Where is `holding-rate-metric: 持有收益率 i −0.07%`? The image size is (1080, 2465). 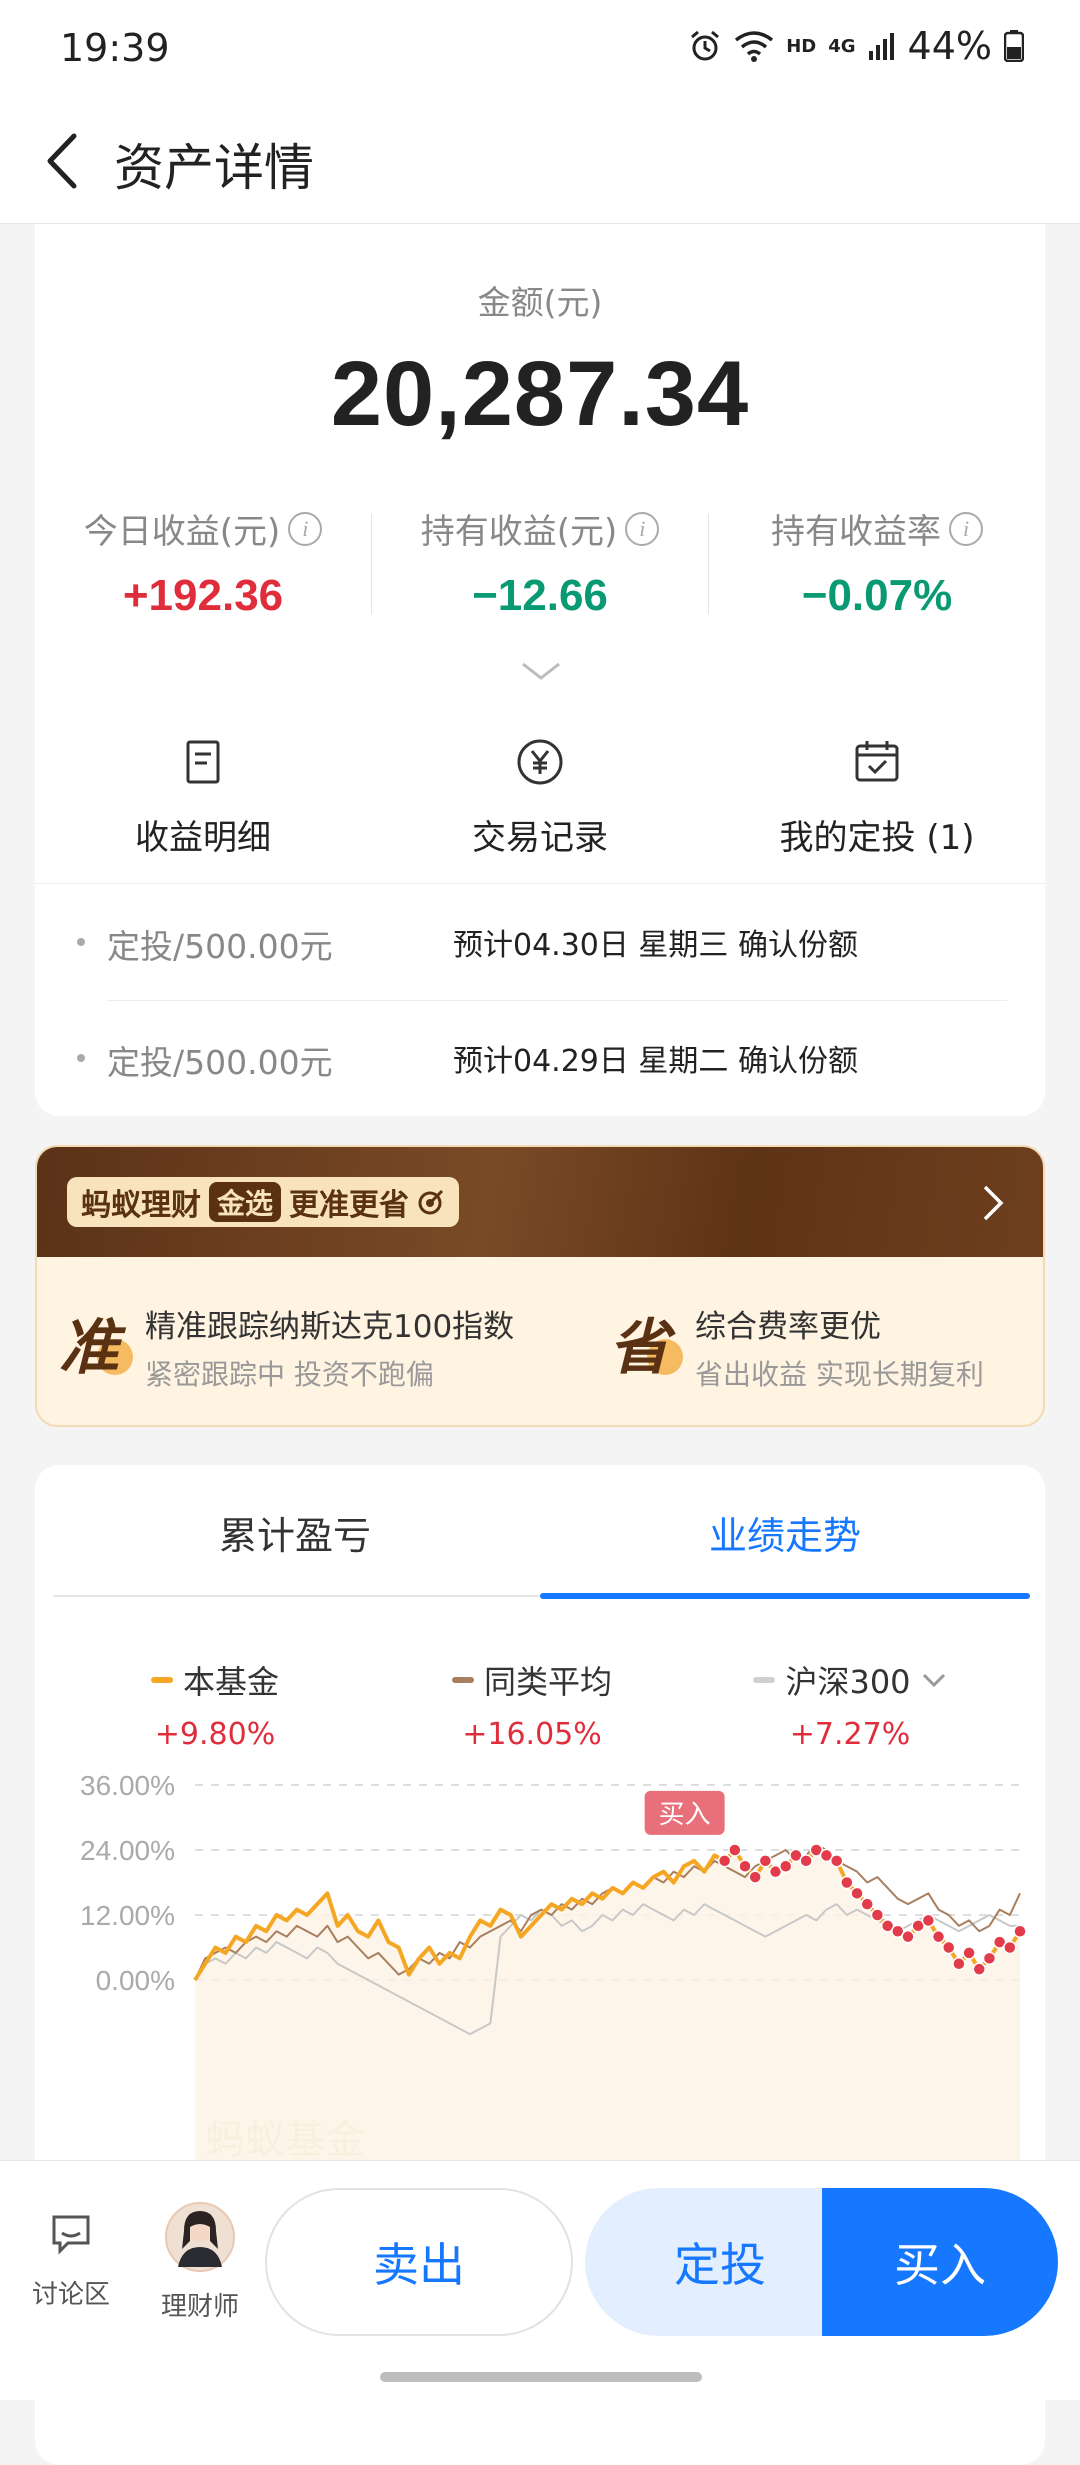 holding-rate-metric: 持有收益率 i −0.07% is located at coordinates (877, 562).